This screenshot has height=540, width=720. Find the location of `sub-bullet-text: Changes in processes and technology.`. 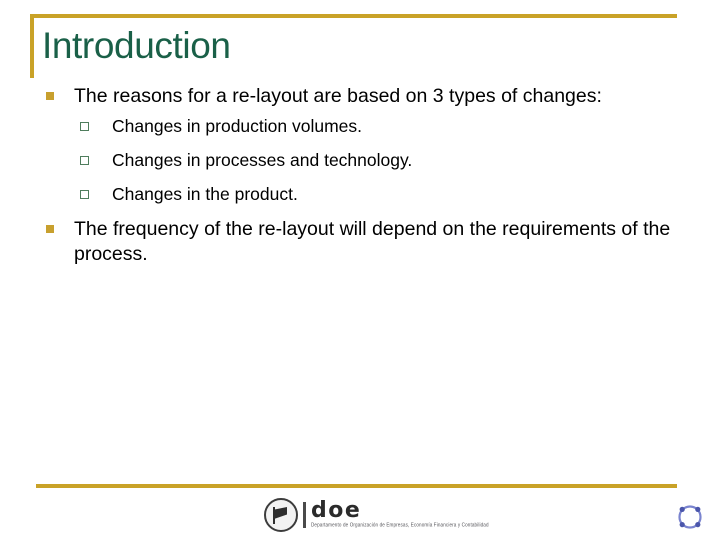

sub-bullet-text: Changes in processes and technology. is located at coordinates (262, 160).